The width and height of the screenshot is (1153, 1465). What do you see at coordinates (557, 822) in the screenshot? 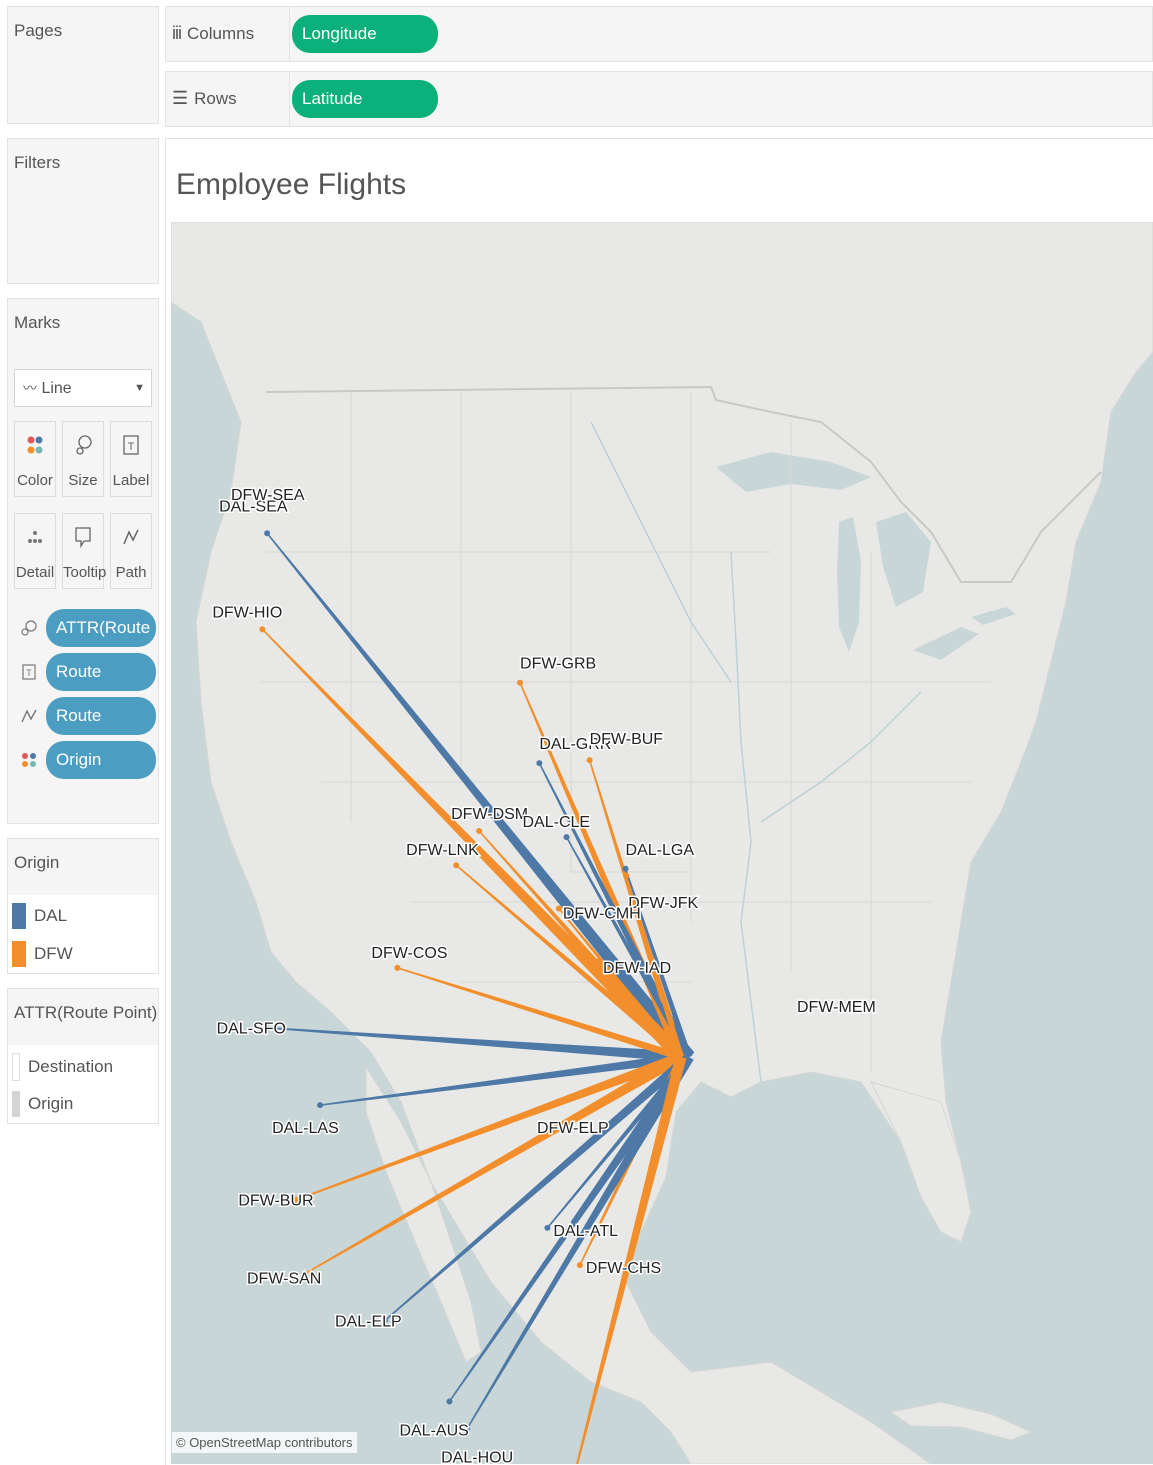
I see `route-label-dal-cle: DAL-CLE` at bounding box center [557, 822].